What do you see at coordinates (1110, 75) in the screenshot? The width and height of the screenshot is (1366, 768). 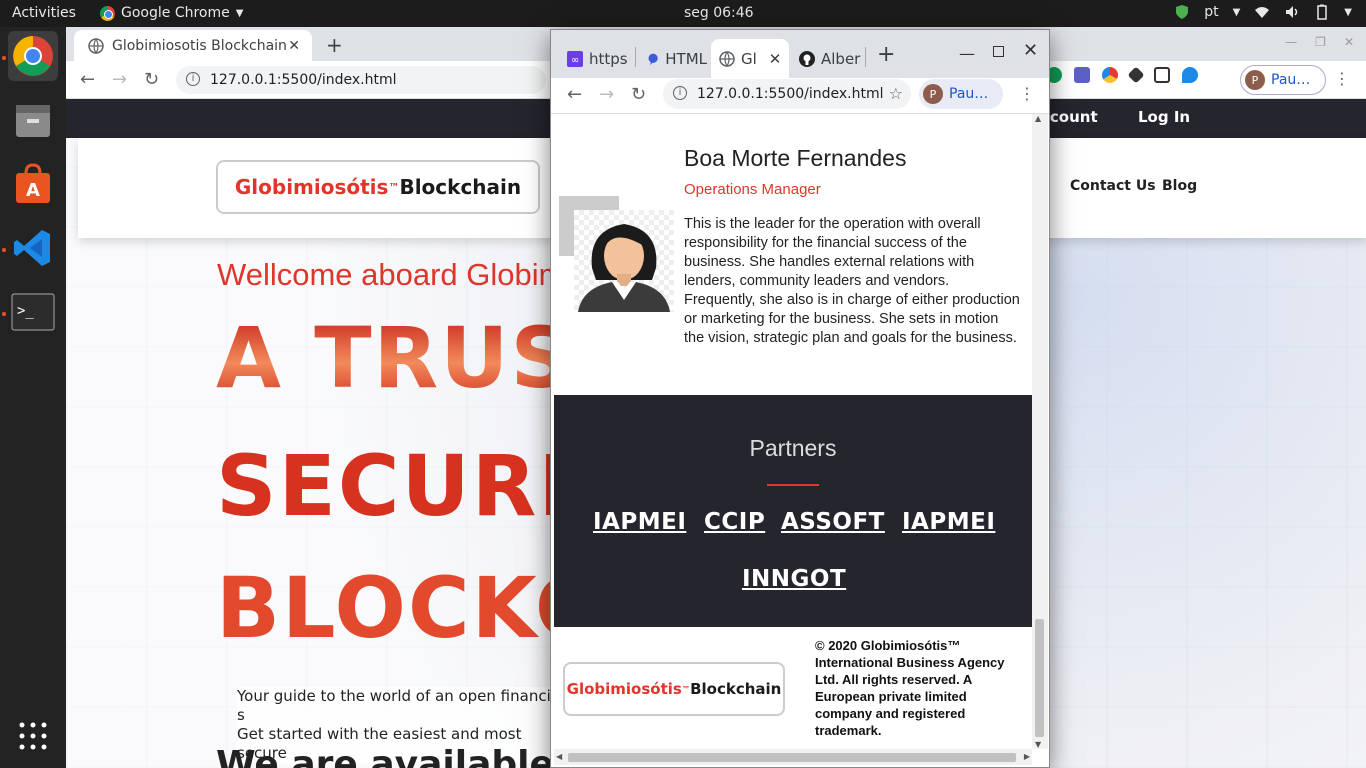 I see `colorful-extension-icon` at bounding box center [1110, 75].